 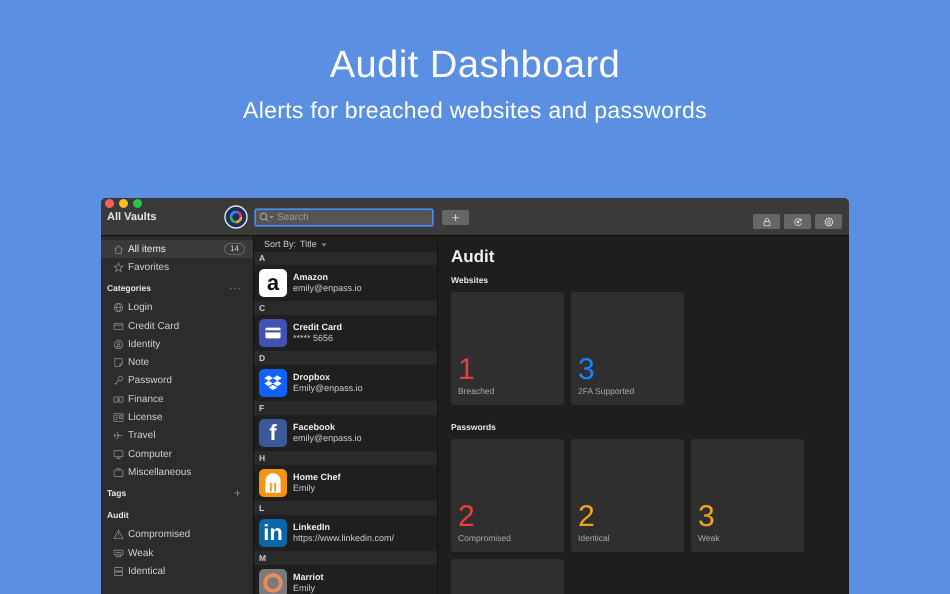 What do you see at coordinates (343, 538) in the screenshot?
I see `item-subtitle: https://www.linkedin.com/` at bounding box center [343, 538].